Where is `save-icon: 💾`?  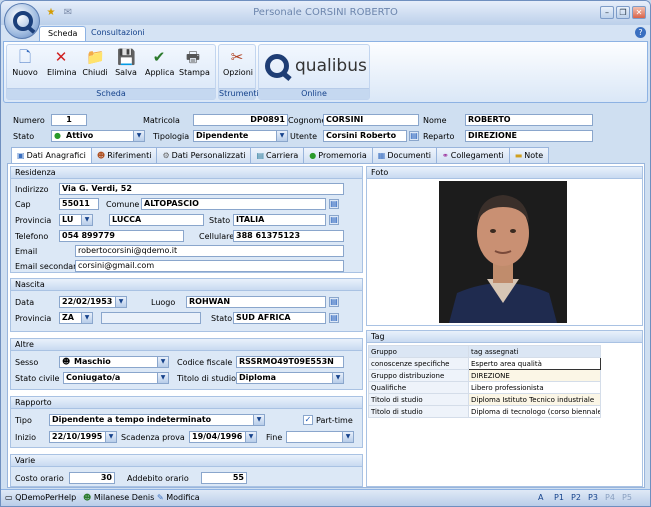
save-icon: 💾 is located at coordinates (126, 57).